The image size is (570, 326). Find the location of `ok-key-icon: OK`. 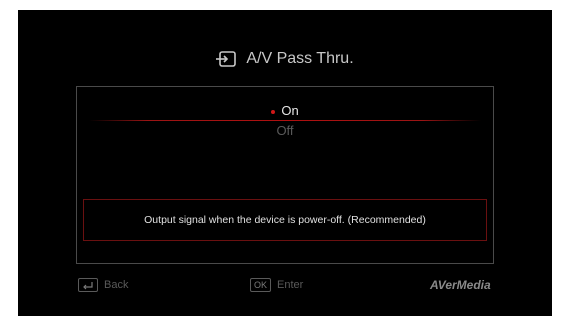

ok-key-icon: OK is located at coordinates (261, 285).